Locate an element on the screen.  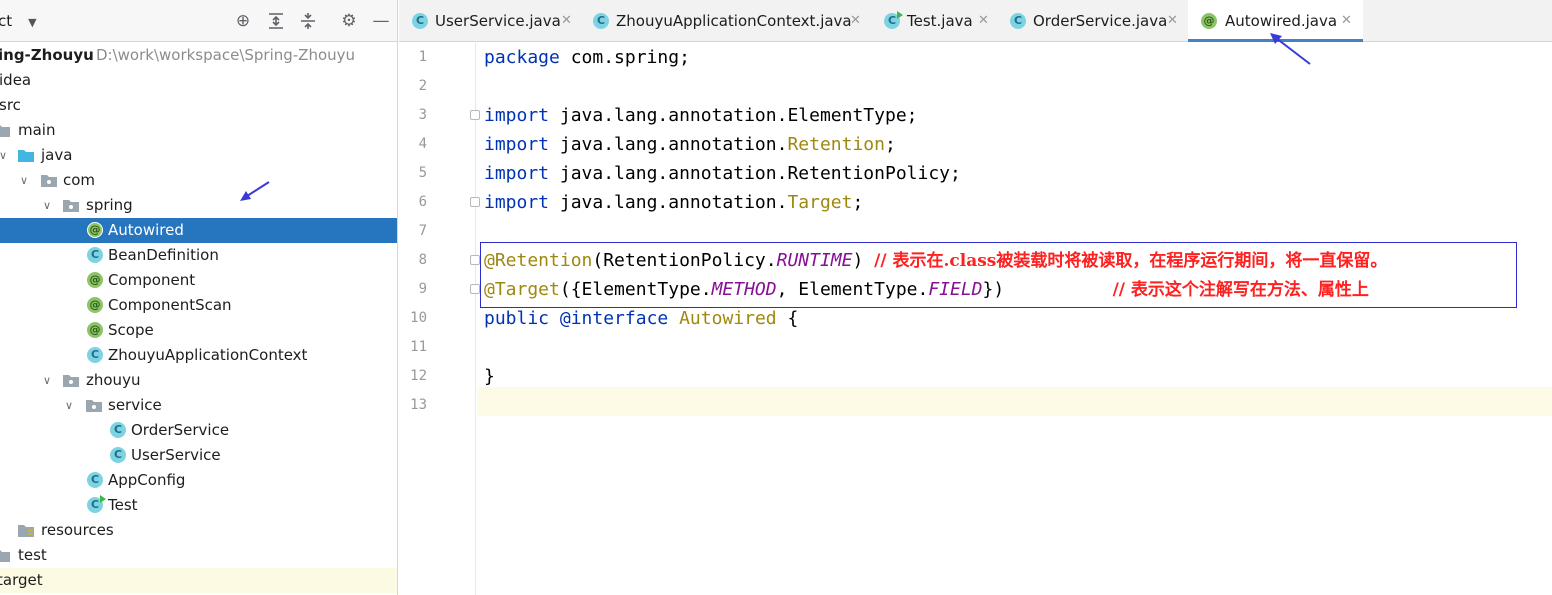
minimize-icon: — is located at coordinates (381, 21).